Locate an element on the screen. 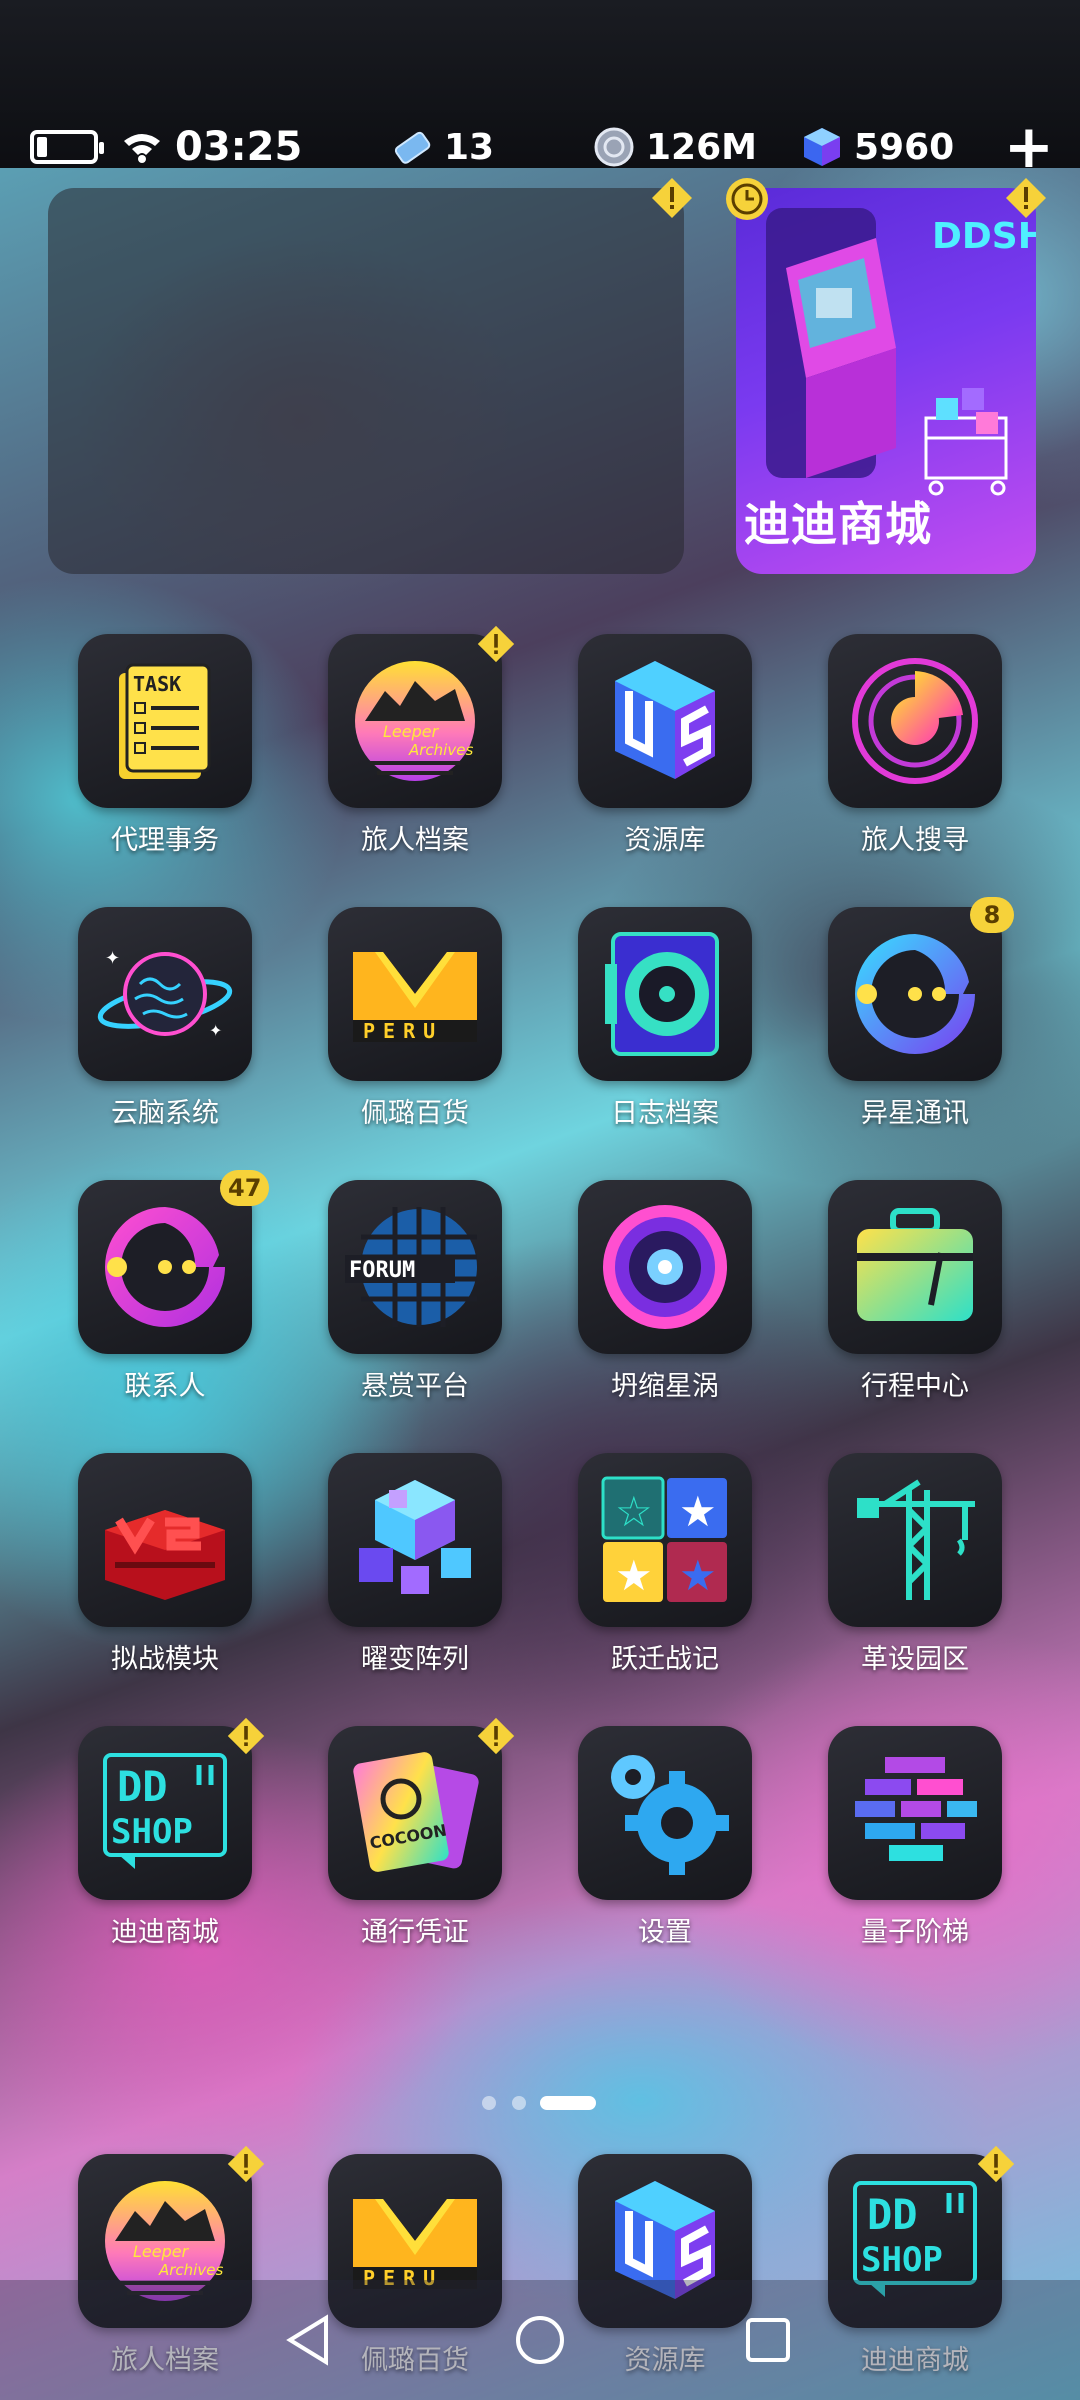  vortex-eye-icon is located at coordinates (665, 1267).